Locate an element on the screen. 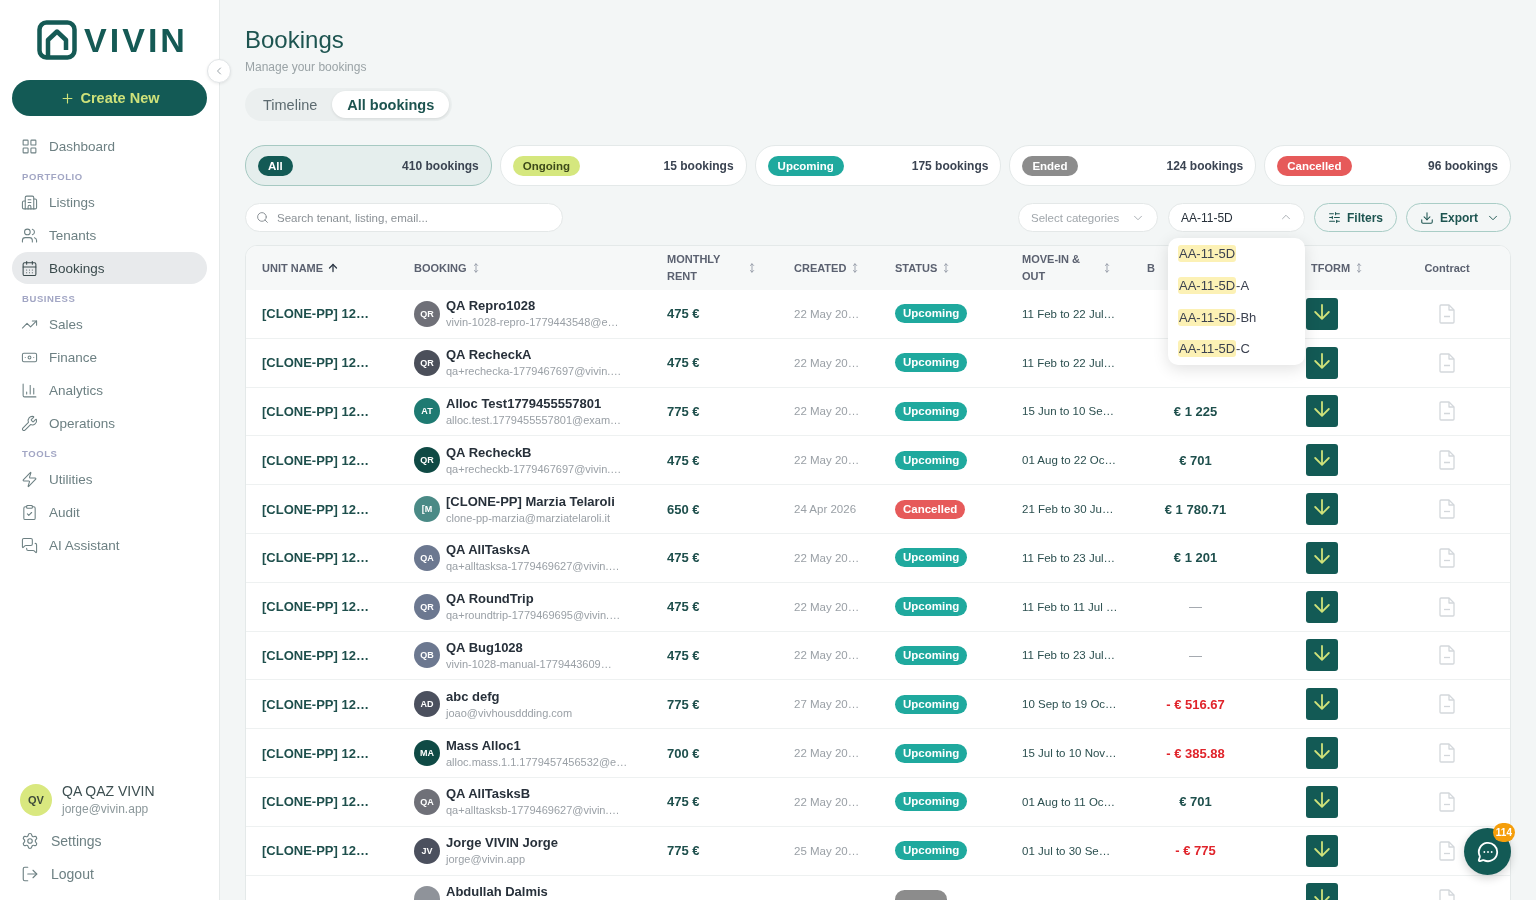 The width and height of the screenshot is (1536, 900). balance-amount: € 701 is located at coordinates (1195, 802).